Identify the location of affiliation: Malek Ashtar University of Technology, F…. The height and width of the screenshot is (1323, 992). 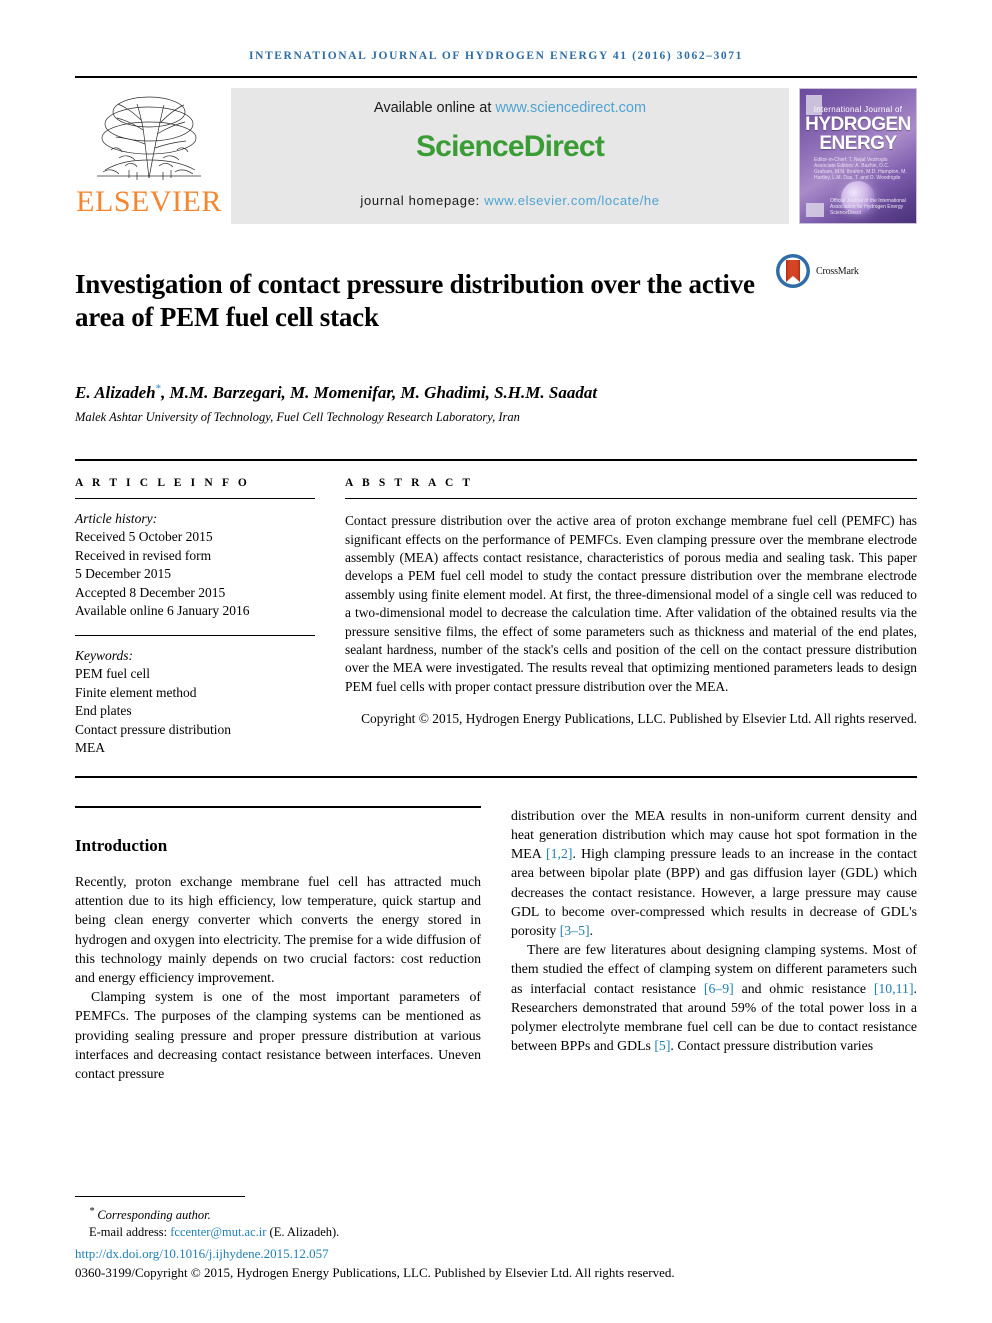
(297, 416).